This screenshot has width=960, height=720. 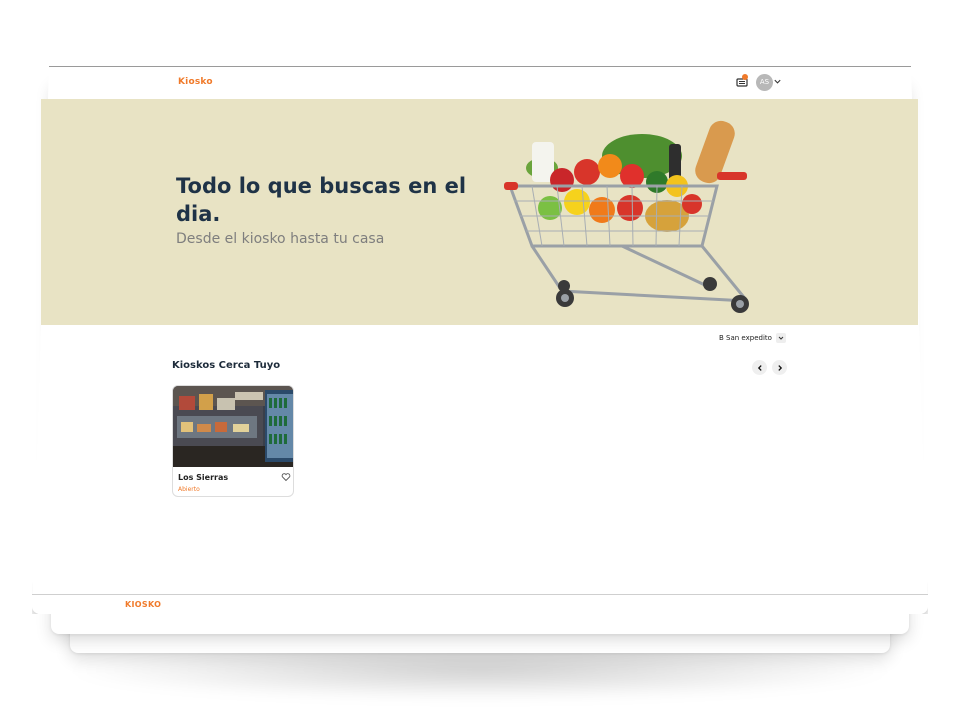 I want to click on footer, so click(x=480, y=604).